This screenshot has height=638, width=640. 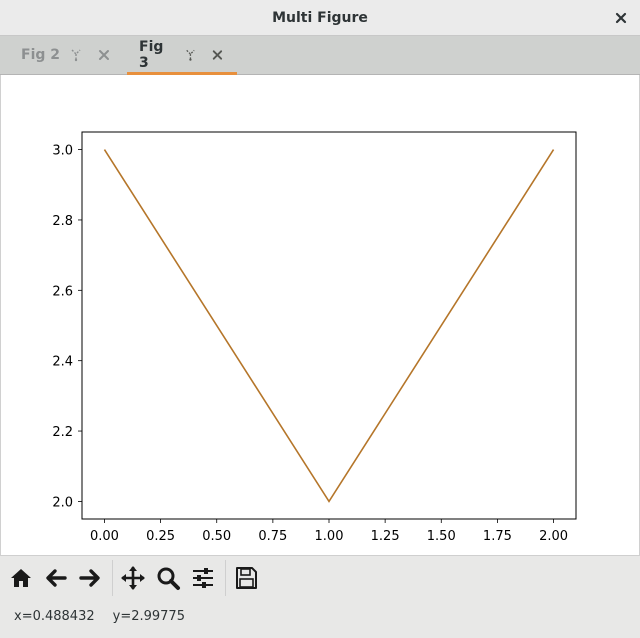 What do you see at coordinates (329, 536) in the screenshot?
I see `x-tick-label: 1.00` at bounding box center [329, 536].